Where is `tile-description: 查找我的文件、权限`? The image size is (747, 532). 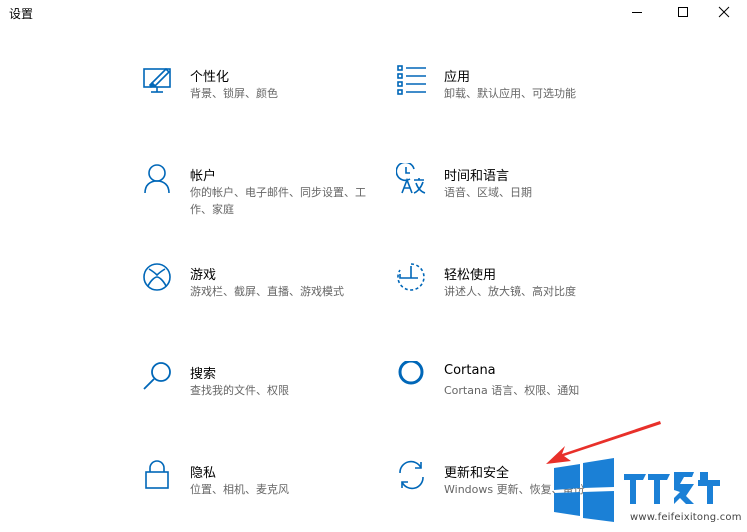 tile-description: 查找我的文件、权限 is located at coordinates (239, 390).